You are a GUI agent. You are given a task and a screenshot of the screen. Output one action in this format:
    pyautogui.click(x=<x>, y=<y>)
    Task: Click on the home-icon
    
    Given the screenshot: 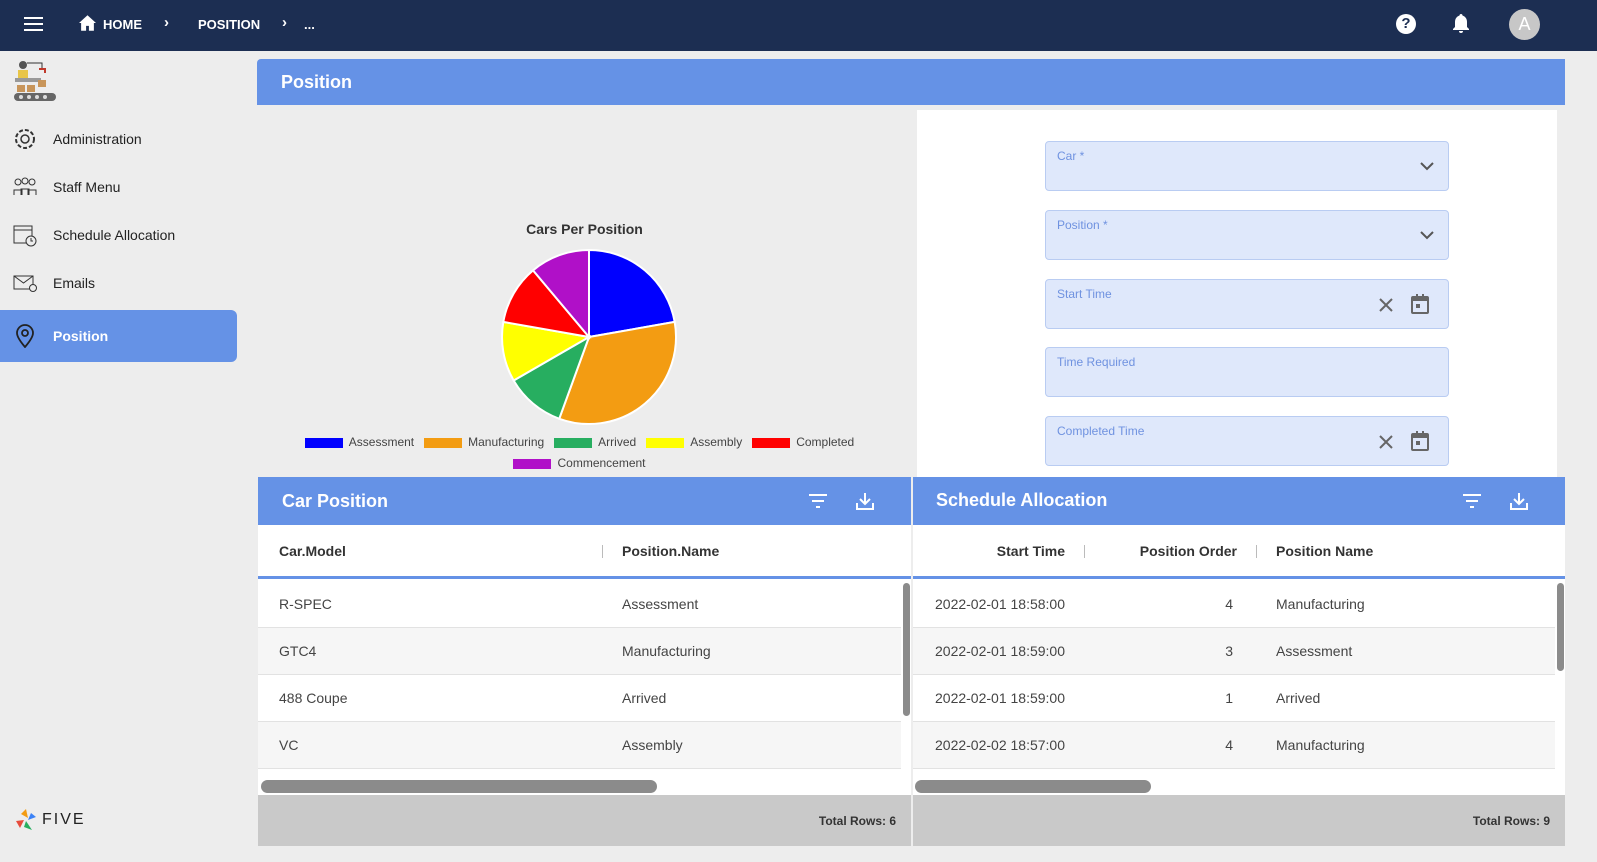 What is the action you would take?
    pyautogui.click(x=87, y=23)
    